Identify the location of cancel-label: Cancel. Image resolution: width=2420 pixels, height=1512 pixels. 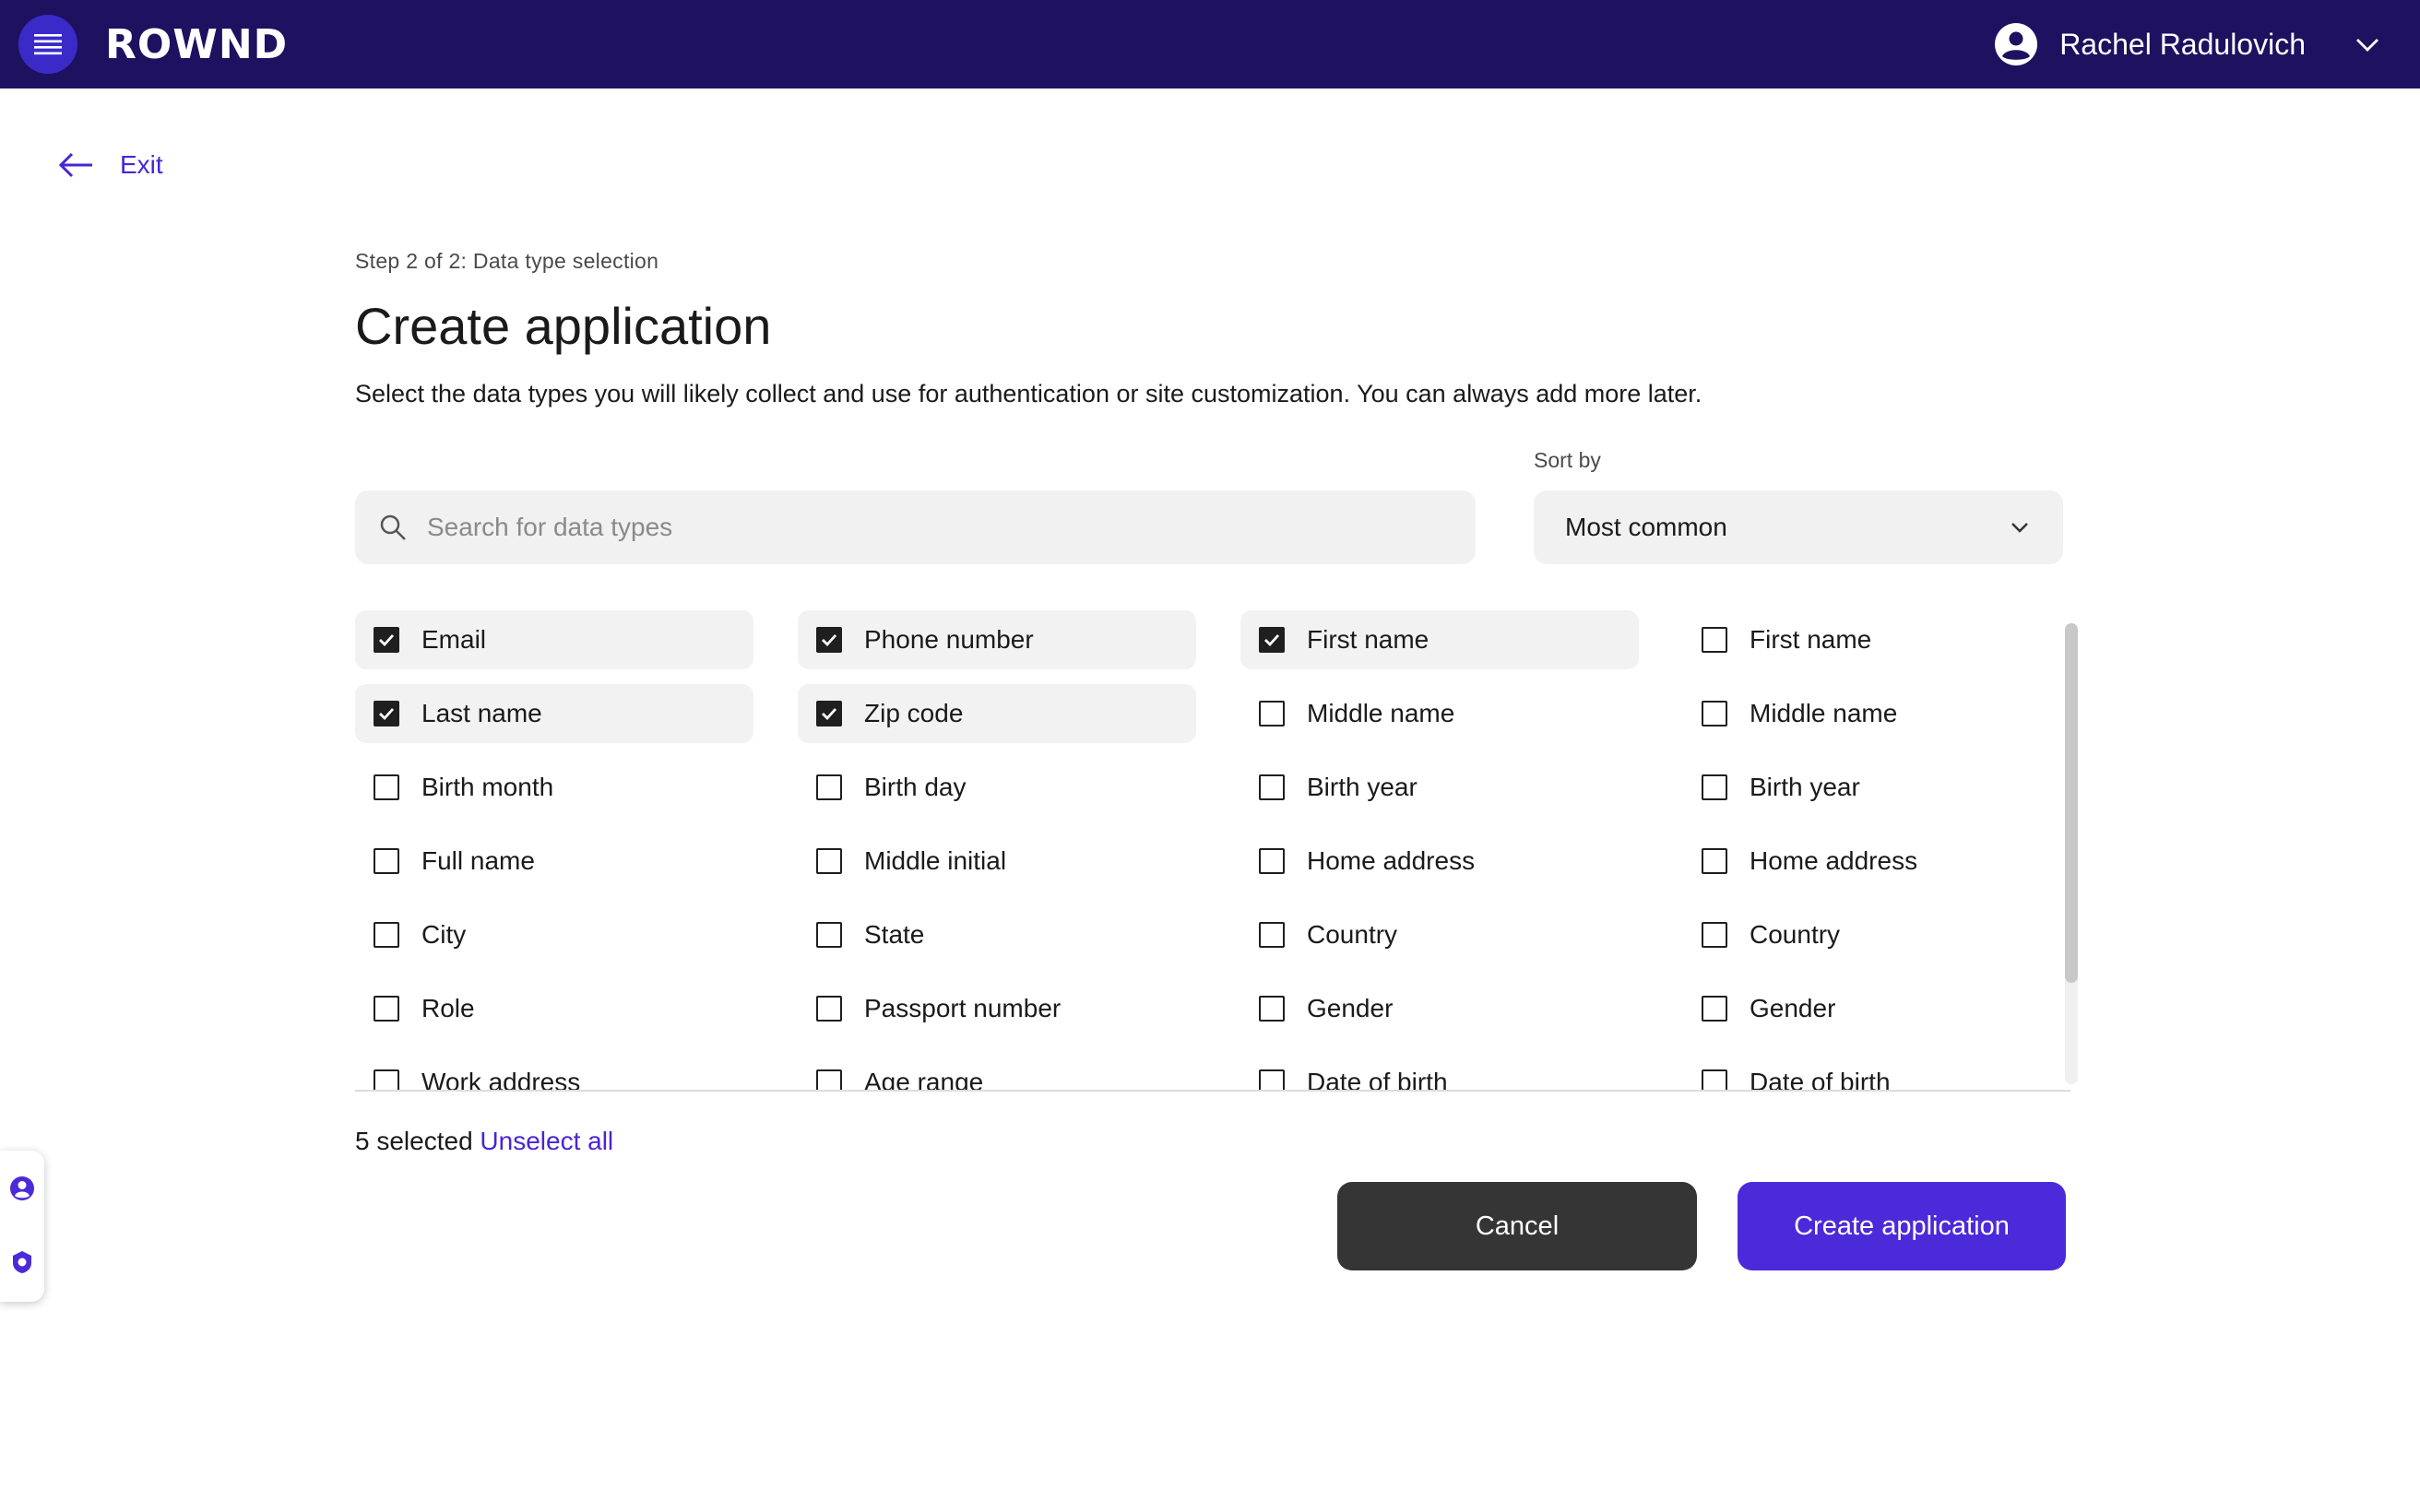
(1517, 1226).